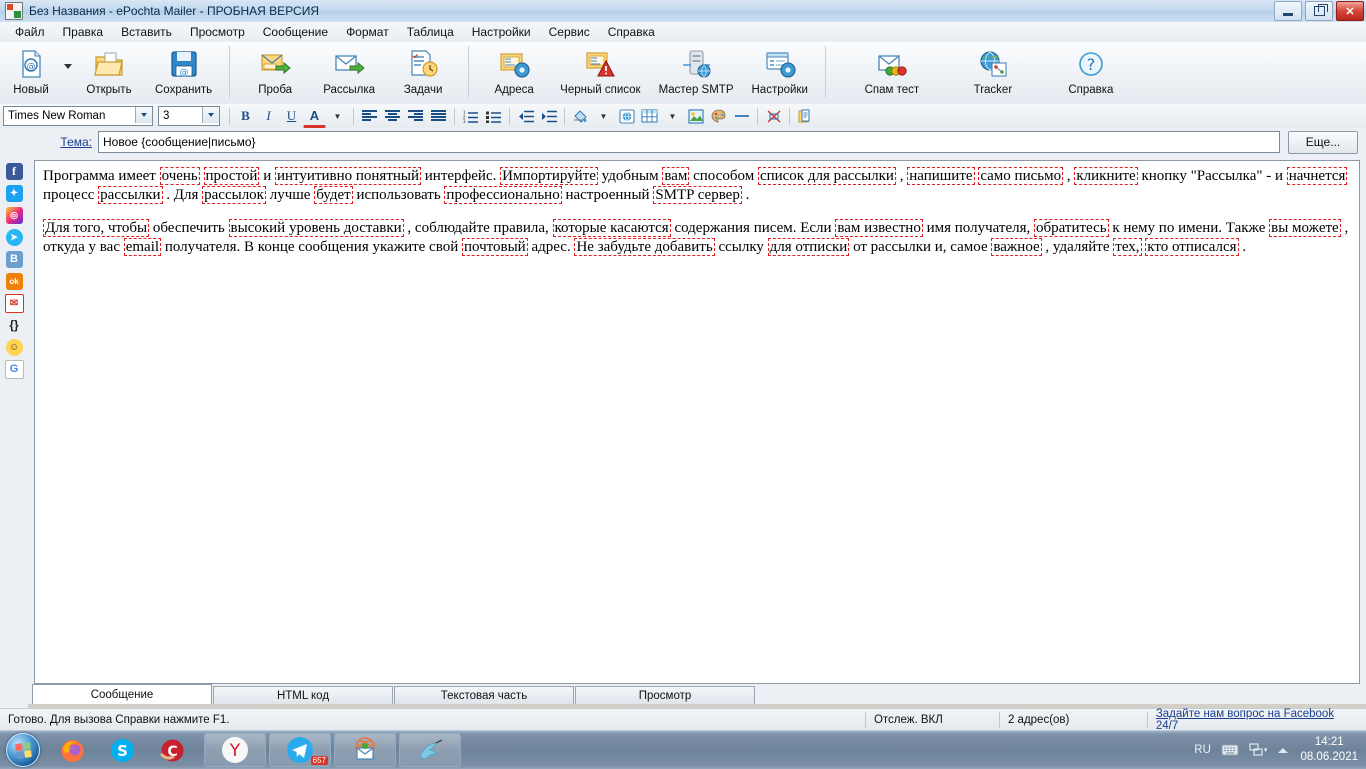 This screenshot has width=1366, height=769. Describe the element at coordinates (644, 247) in the screenshot. I see `spintax-token: Не забудьте добавить` at that location.